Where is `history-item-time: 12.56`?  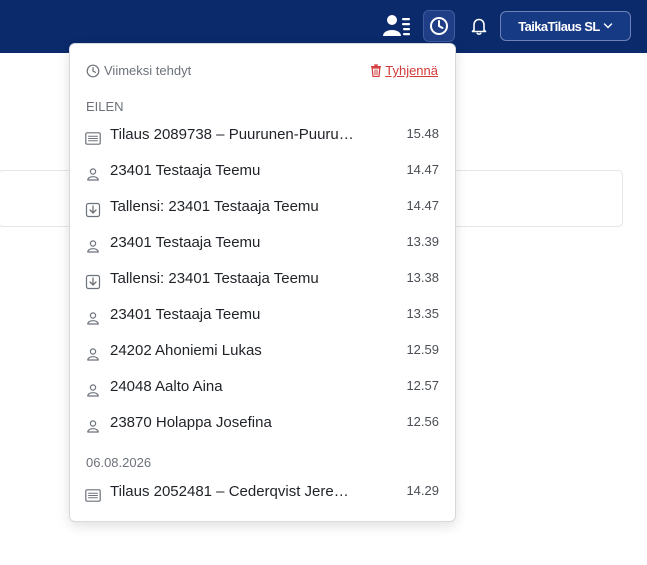
history-item-time: 12.56 is located at coordinates (422, 421).